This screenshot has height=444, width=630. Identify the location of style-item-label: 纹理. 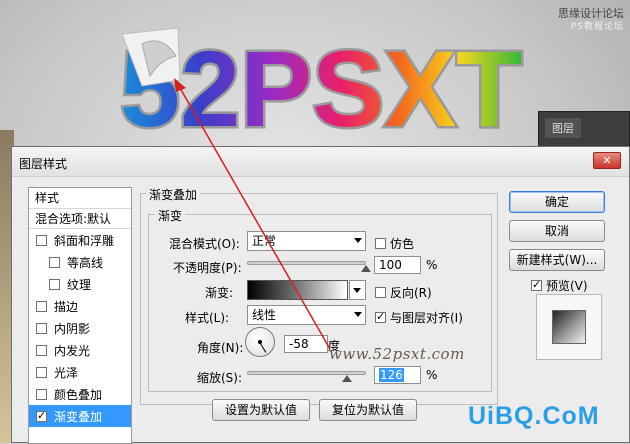
(79, 284).